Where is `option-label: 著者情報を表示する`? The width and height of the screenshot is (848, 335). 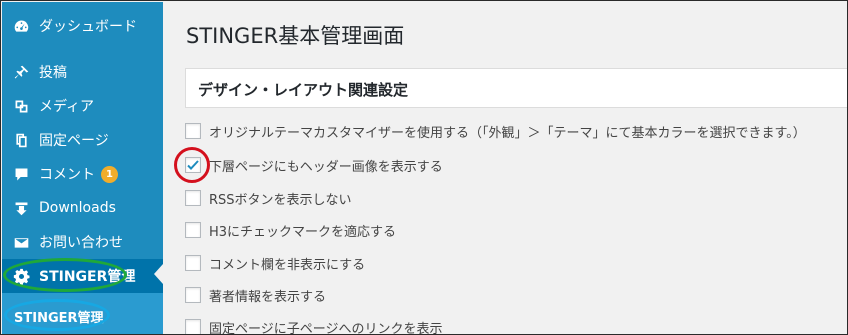
option-label: 著者情報を表示する is located at coordinates (268, 297).